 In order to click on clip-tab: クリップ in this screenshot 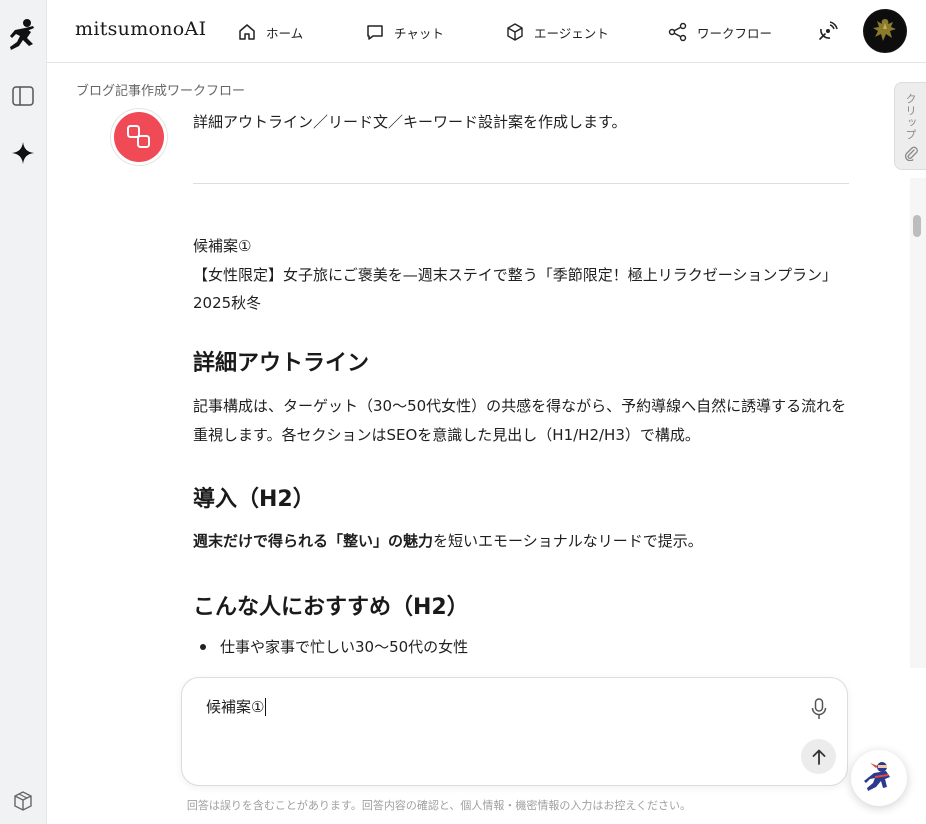, I will do `click(910, 126)`.